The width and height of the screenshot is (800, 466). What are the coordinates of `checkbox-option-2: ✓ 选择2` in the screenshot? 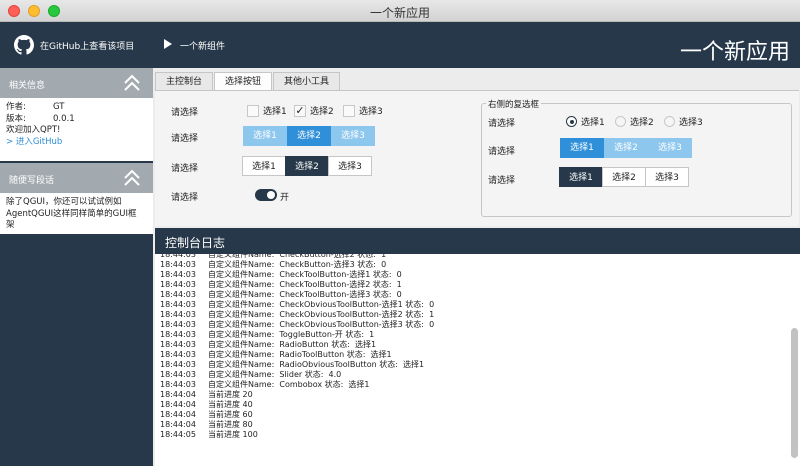 It's located at (314, 110).